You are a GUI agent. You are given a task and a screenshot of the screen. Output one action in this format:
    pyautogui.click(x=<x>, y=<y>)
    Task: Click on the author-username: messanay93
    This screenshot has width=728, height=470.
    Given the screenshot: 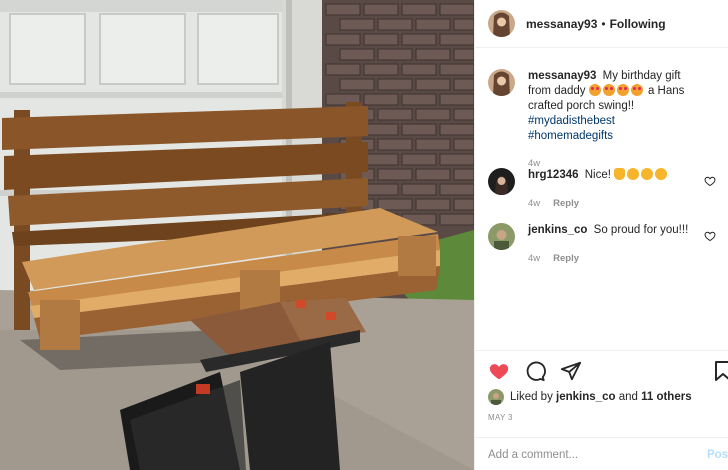 What is the action you would take?
    pyautogui.click(x=561, y=24)
    